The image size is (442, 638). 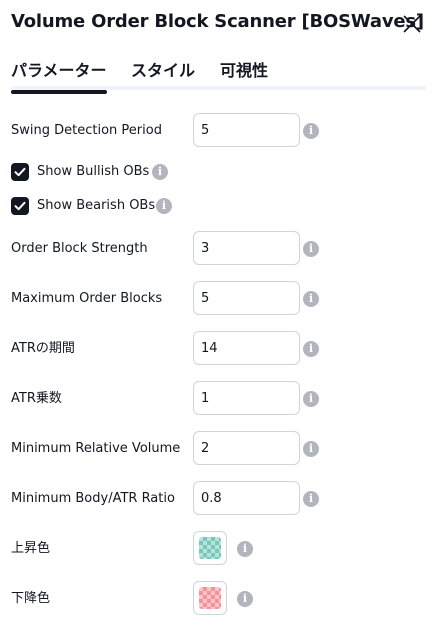 I want to click on down-color-swatch, so click(x=210, y=598).